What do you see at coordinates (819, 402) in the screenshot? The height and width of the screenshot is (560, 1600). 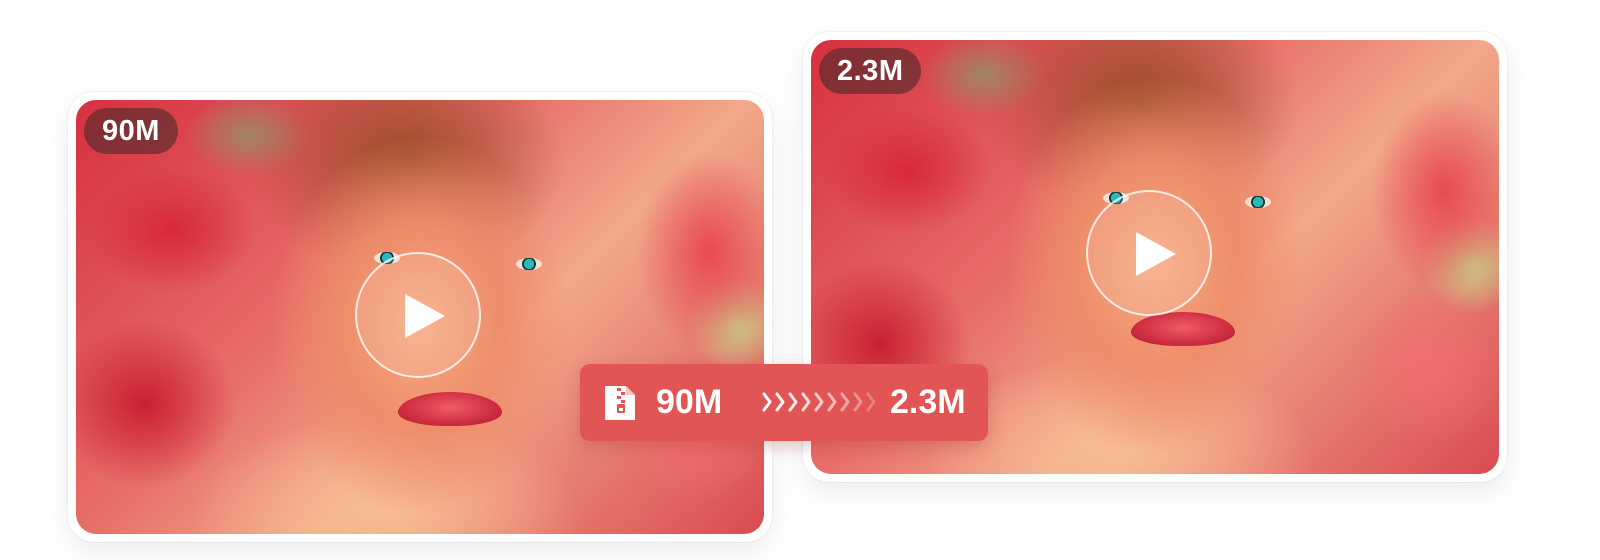 I see `chevron-arrows-icon` at bounding box center [819, 402].